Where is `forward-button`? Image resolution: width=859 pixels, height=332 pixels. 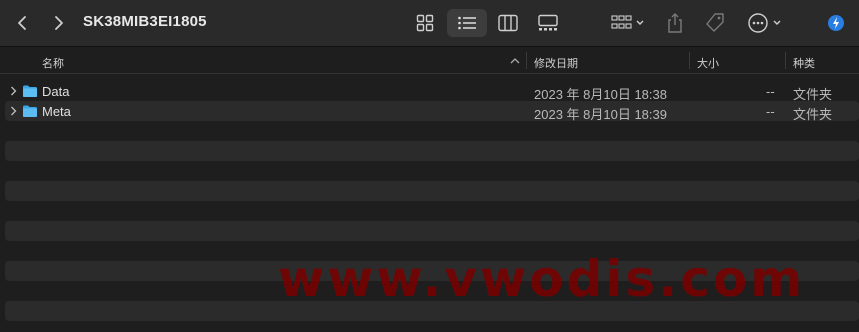
forward-button is located at coordinates (59, 23).